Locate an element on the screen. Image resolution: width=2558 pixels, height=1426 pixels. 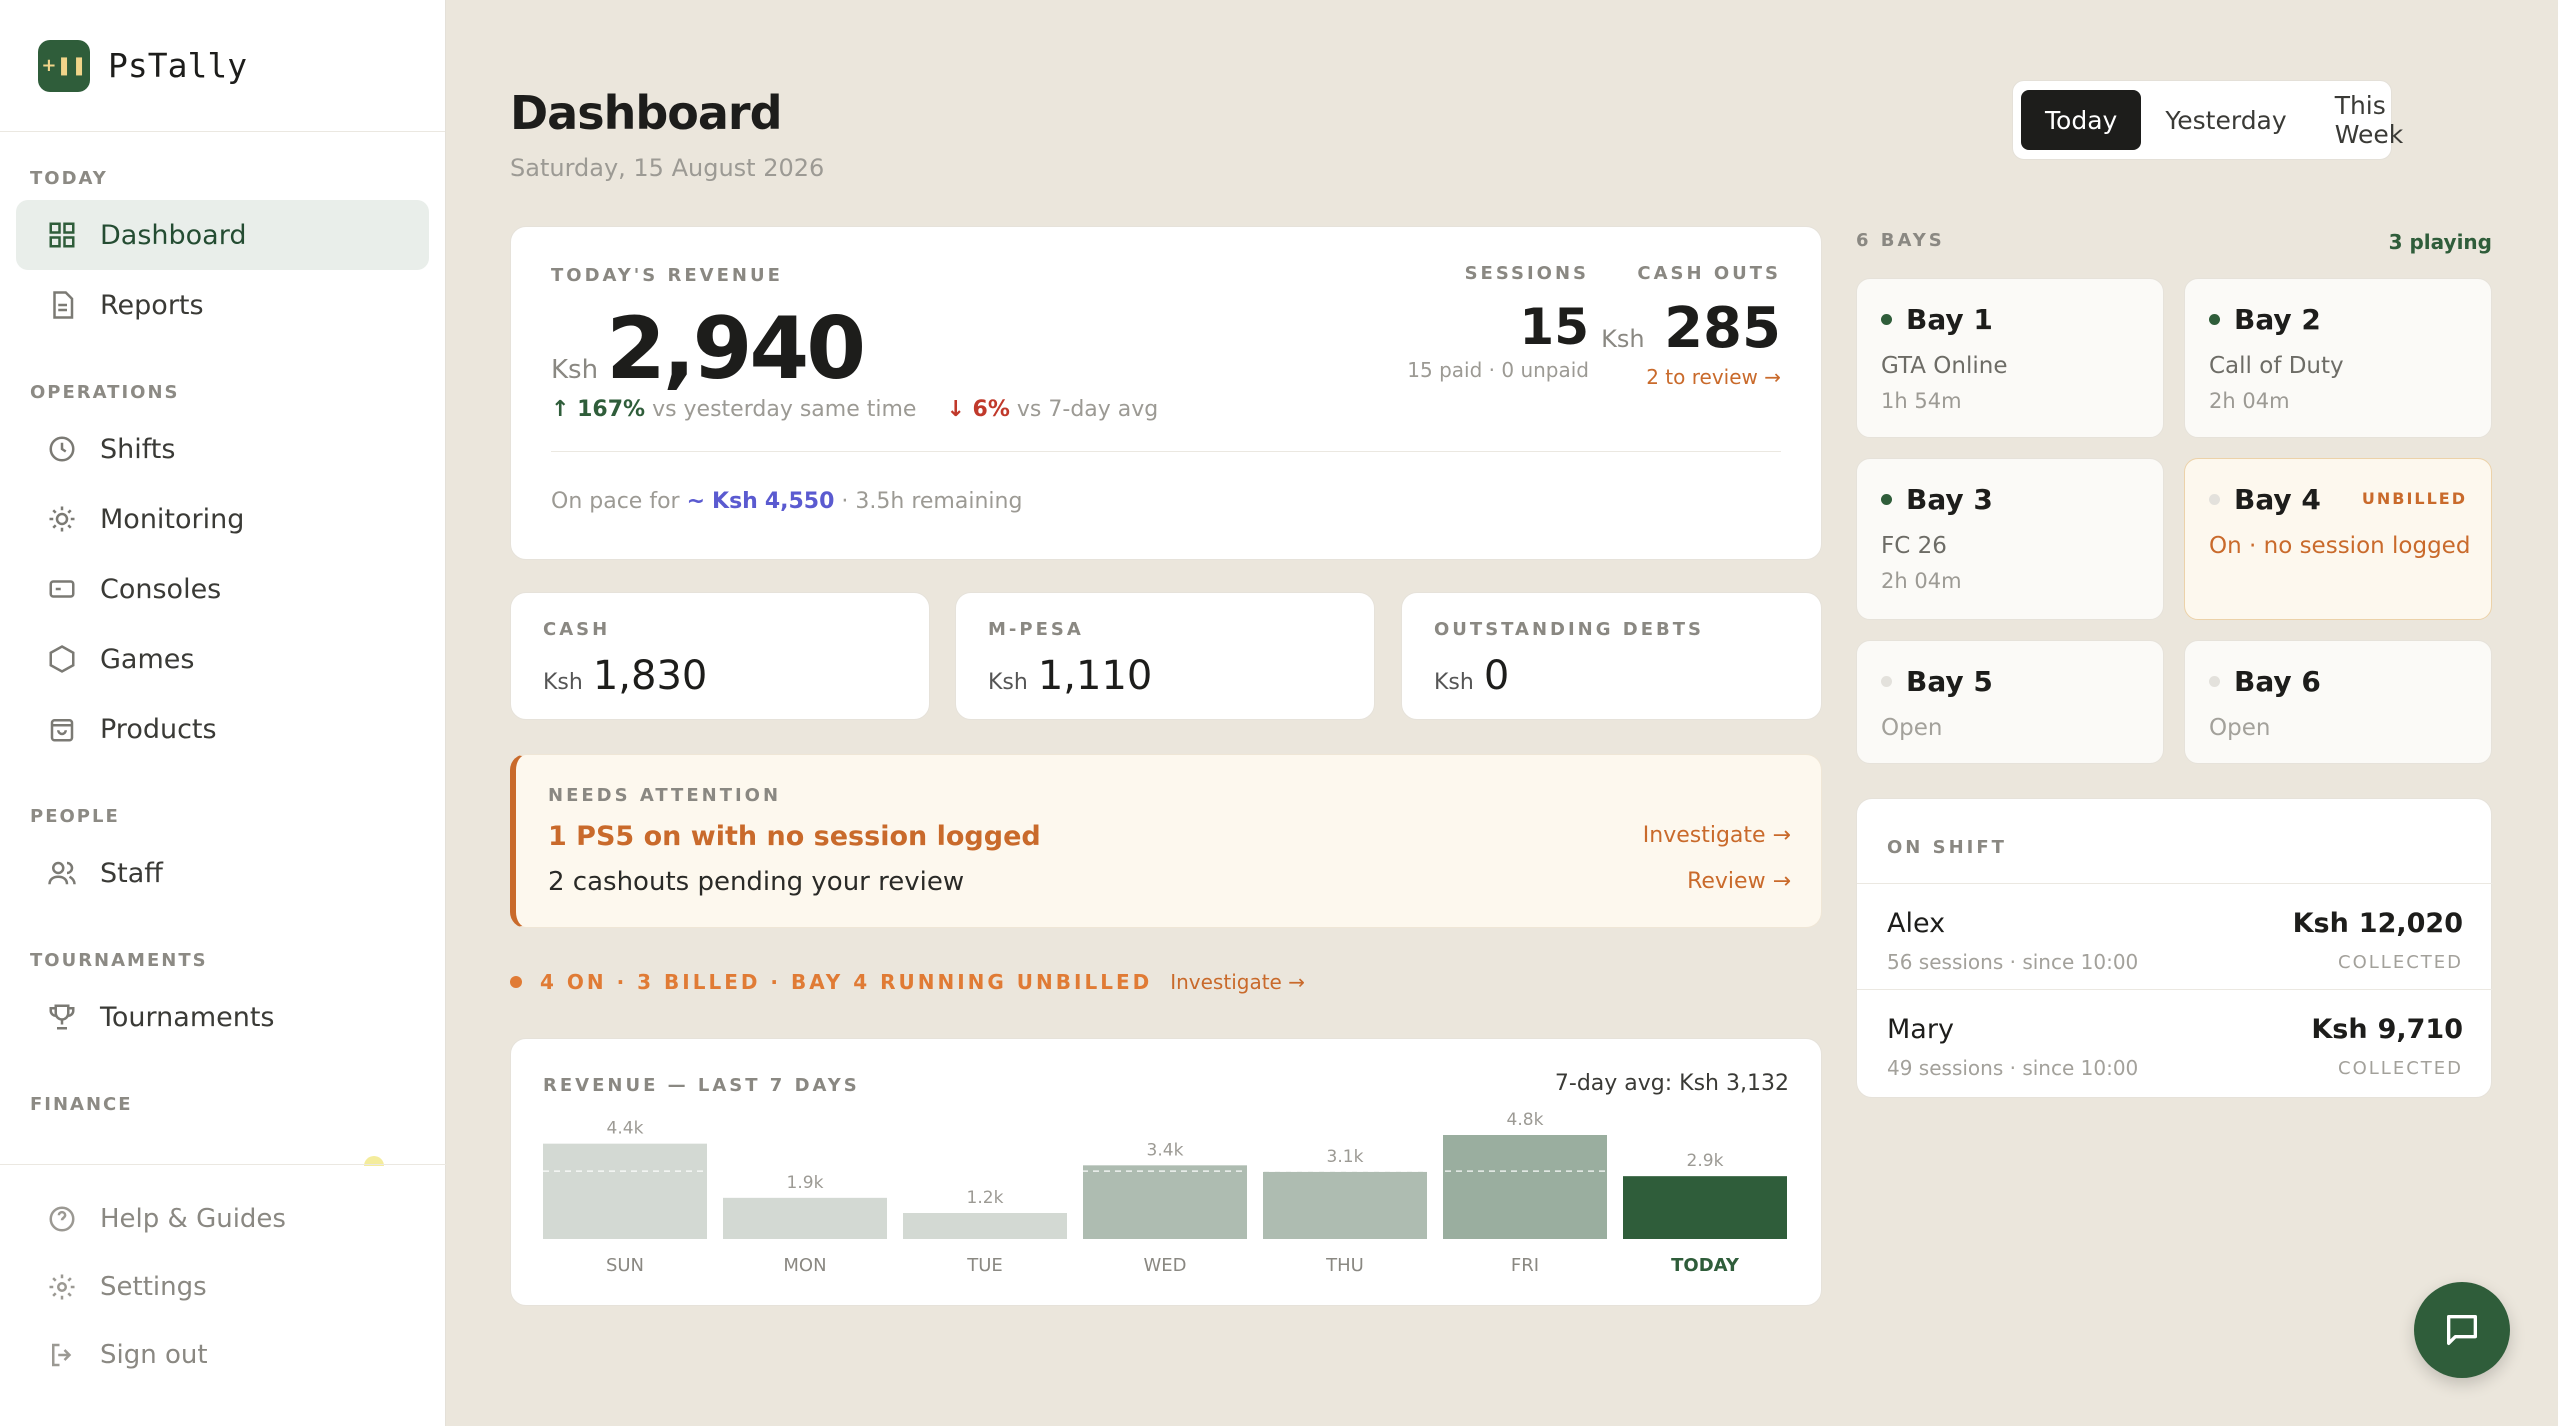
nav-section-tournaments: TOURNAMENTS Tournaments is located at coordinates (222, 1000).